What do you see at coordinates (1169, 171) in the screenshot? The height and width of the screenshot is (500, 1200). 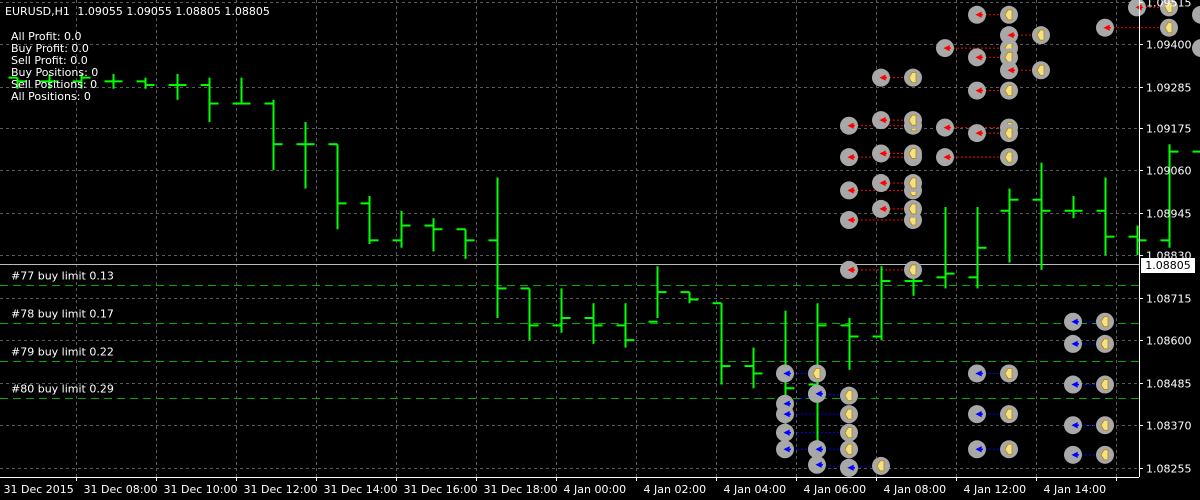 I see `y-tick-label: 1.09060` at bounding box center [1169, 171].